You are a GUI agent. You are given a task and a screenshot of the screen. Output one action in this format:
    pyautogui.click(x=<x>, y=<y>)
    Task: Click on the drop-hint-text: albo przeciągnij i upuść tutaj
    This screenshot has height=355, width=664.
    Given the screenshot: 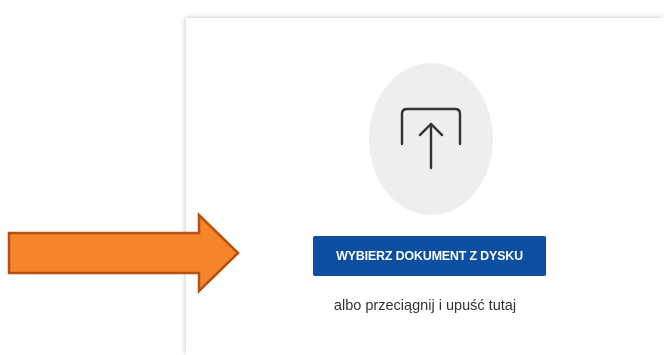 What is the action you would take?
    pyautogui.click(x=425, y=306)
    